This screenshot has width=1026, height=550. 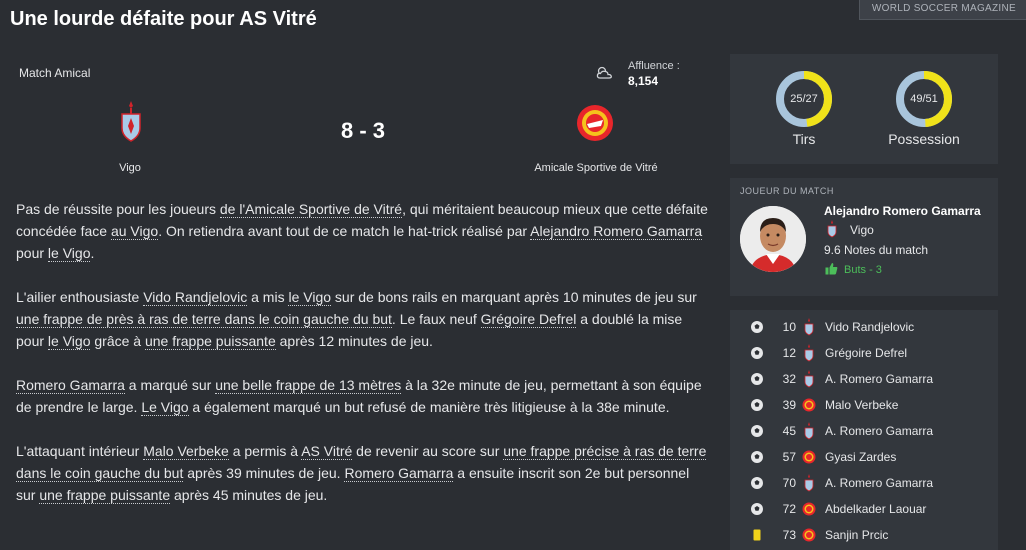 What do you see at coordinates (616, 231) in the screenshot?
I see `article-link: Alejandro Romero Gamarra` at bounding box center [616, 231].